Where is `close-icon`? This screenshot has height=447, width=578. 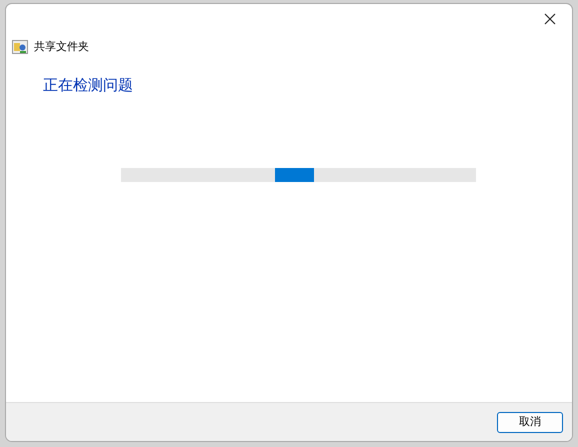 close-icon is located at coordinates (550, 19).